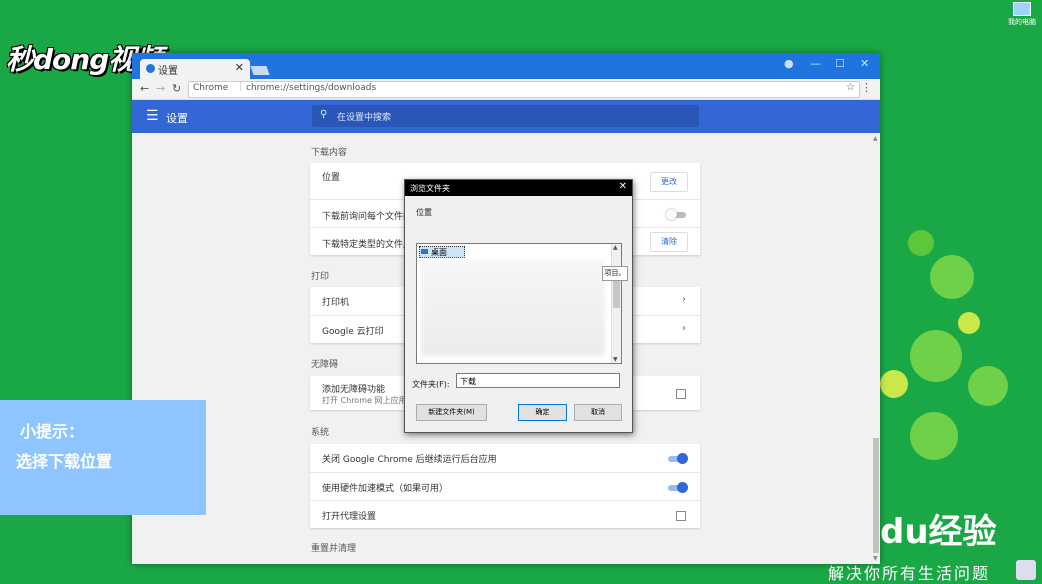 This screenshot has height=584, width=1042. Describe the element at coordinates (424, 251) in the screenshot. I see `desktop-folder-icon` at that location.